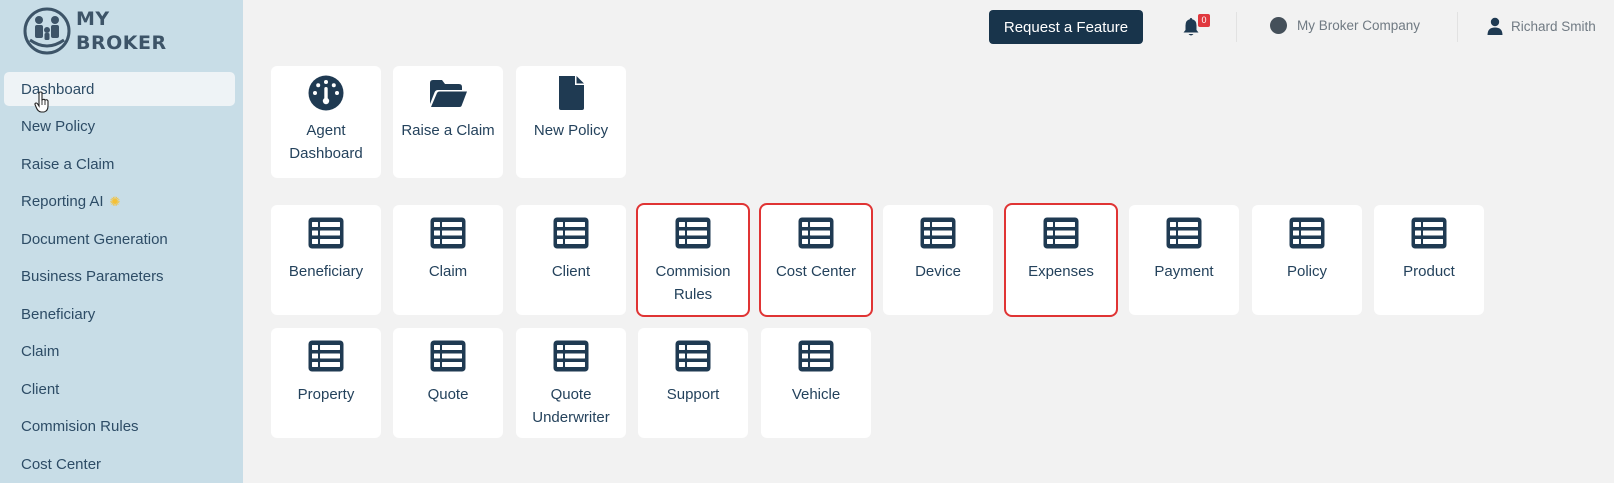 The height and width of the screenshot is (483, 1614). Describe the element at coordinates (693, 260) in the screenshot. I see `tile-commision-rules: Commision Rules` at that location.